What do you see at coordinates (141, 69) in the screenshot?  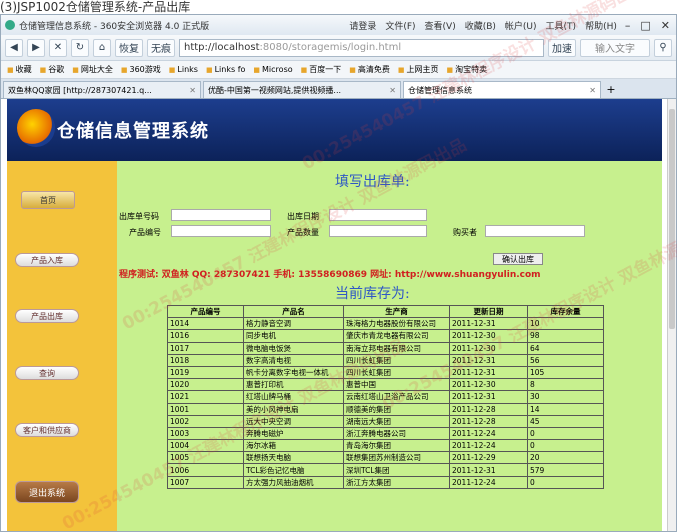 I see `bookmark-item: 360游戏` at bounding box center [141, 69].